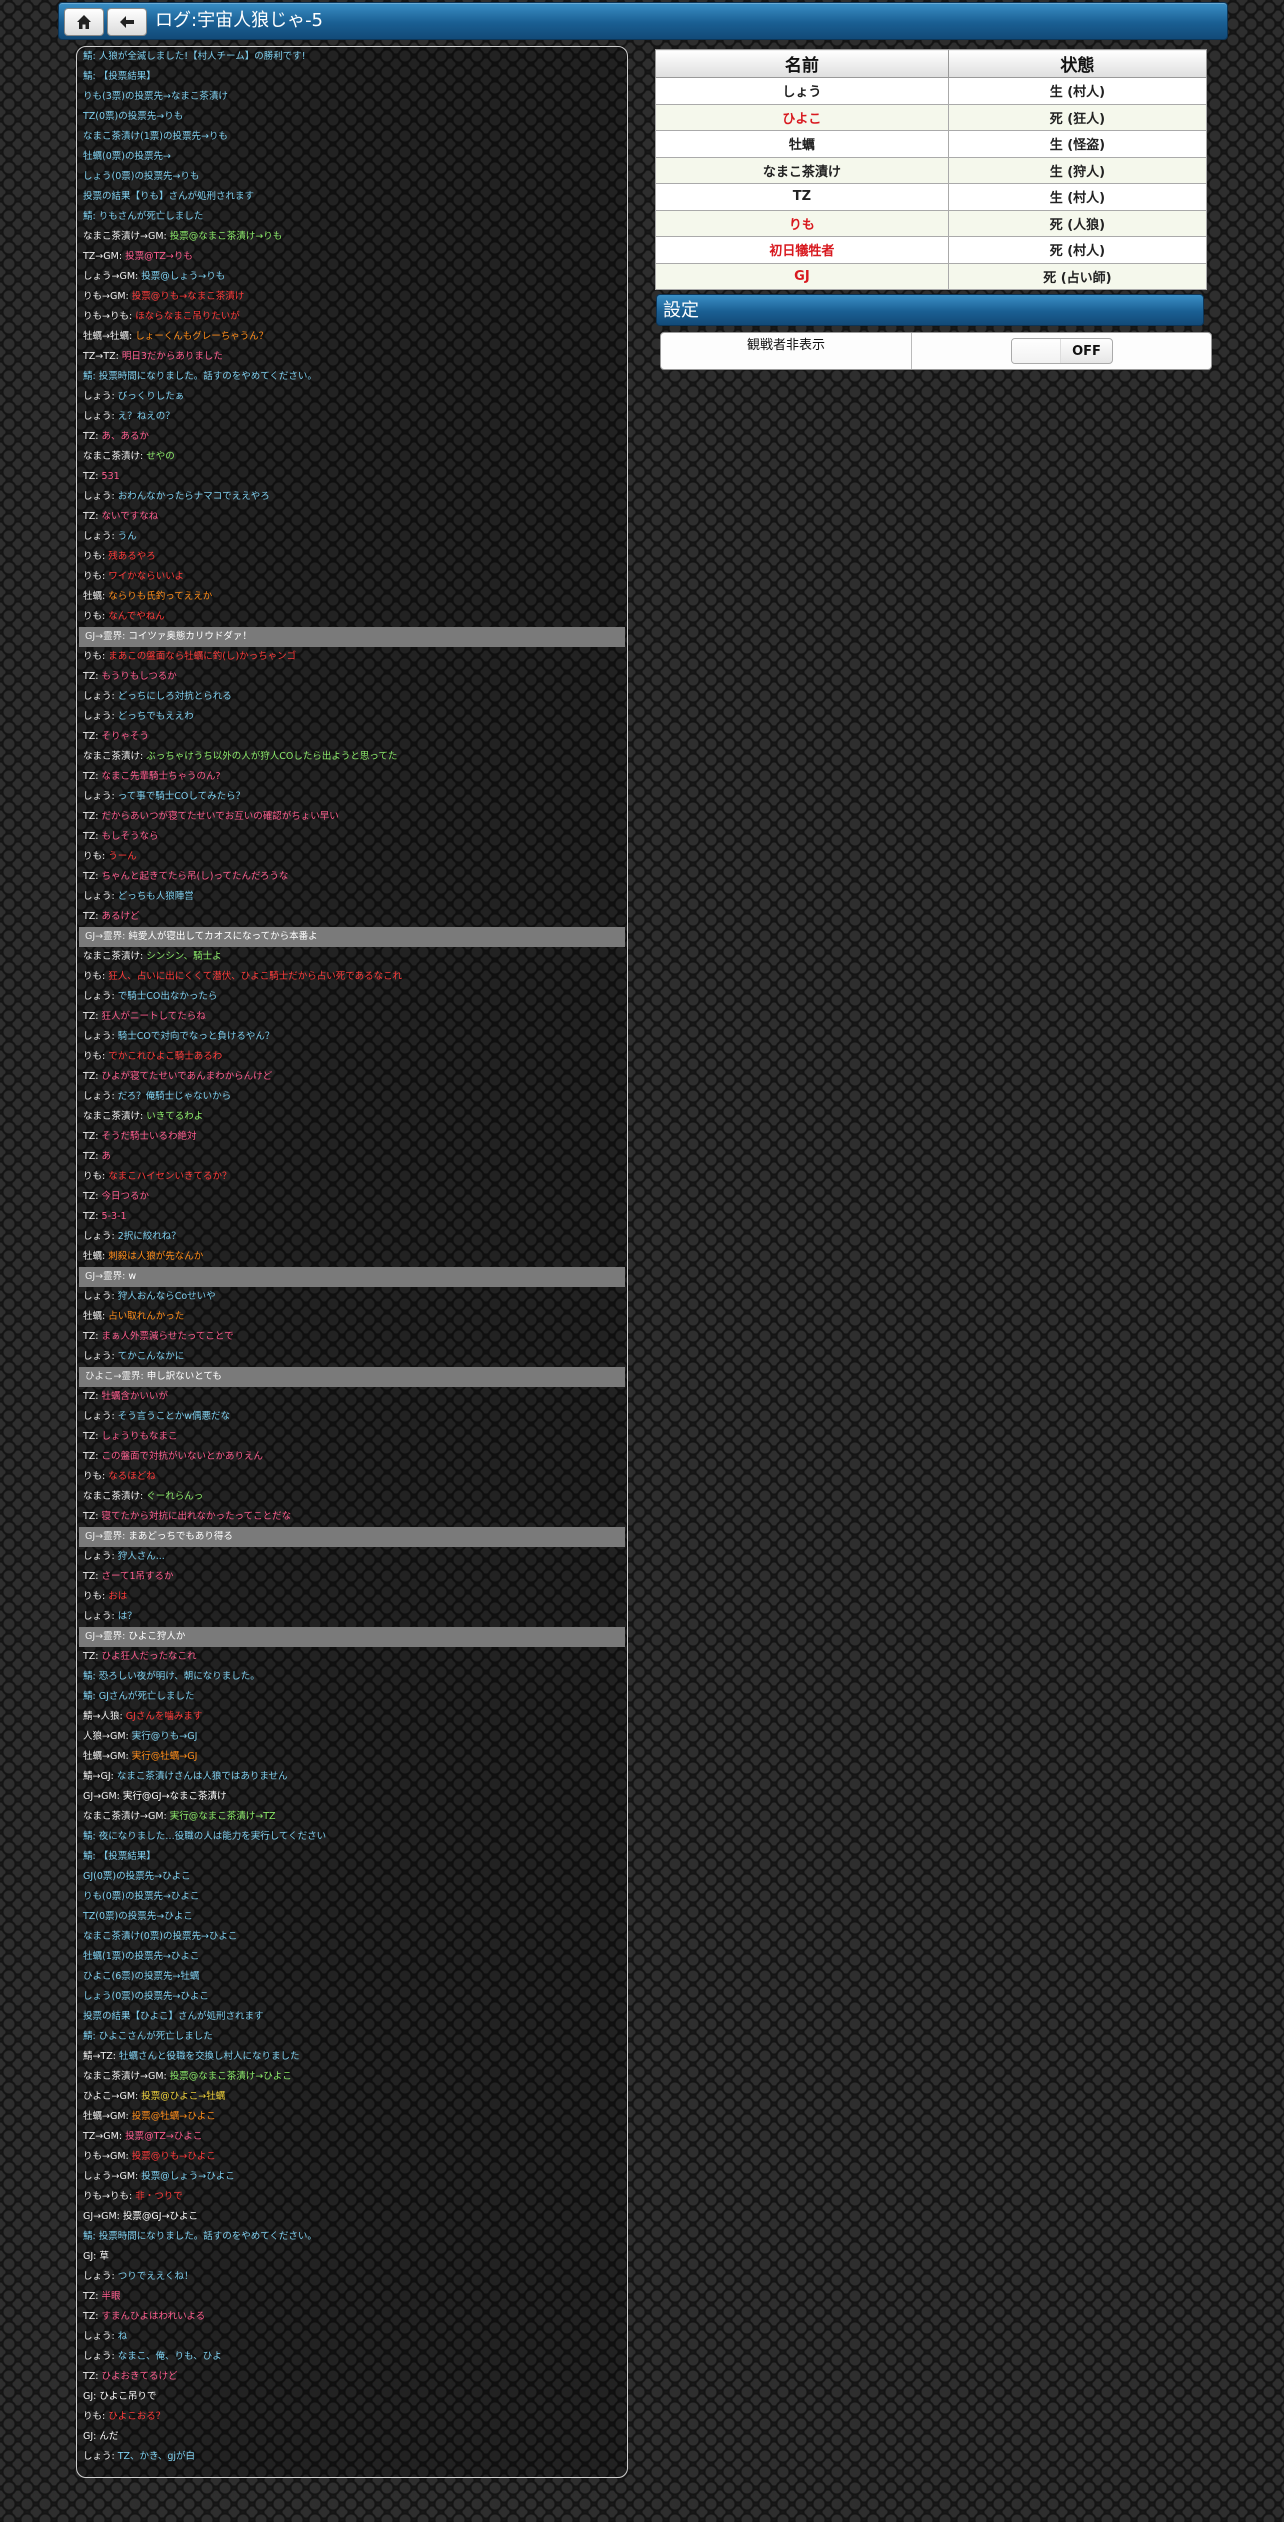 This screenshot has width=1284, height=2522. Describe the element at coordinates (931, 144) in the screenshot. I see `player-row: 牡蠣生 (怪盗)` at that location.